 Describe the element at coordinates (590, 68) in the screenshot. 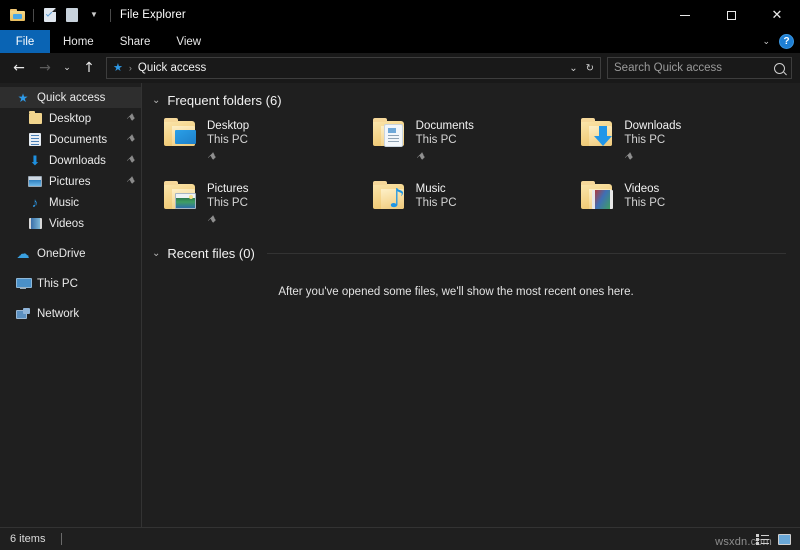

I see `refresh-icon: ↻` at that location.